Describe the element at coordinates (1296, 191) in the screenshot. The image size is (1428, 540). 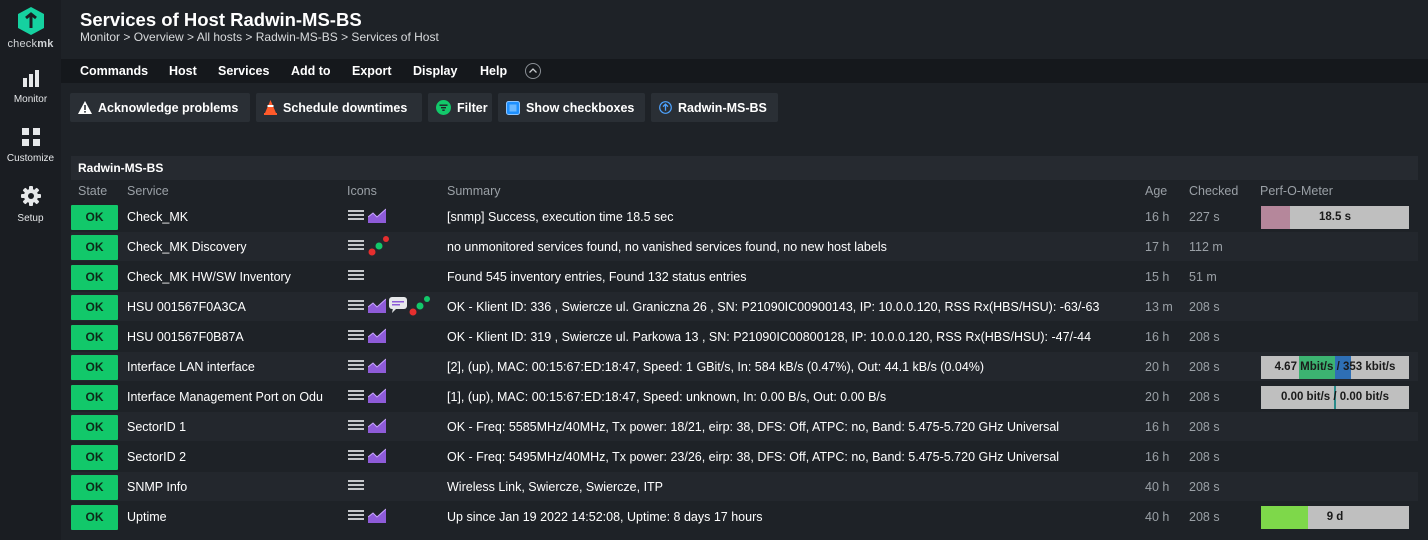
I see `header-perf-o-meter: Perf-O-Meter` at that location.